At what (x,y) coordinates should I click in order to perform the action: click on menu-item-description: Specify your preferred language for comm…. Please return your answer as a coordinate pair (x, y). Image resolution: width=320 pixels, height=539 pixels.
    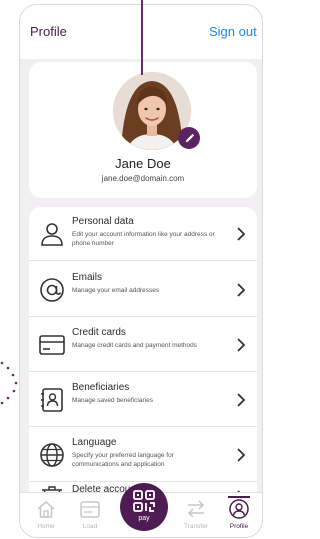
    Looking at the image, I should click on (123, 460).